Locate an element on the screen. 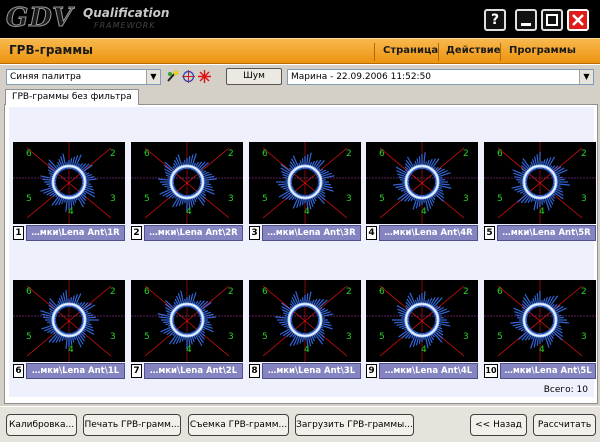 The width and height of the screenshot is (600, 442). close-button is located at coordinates (578, 20).